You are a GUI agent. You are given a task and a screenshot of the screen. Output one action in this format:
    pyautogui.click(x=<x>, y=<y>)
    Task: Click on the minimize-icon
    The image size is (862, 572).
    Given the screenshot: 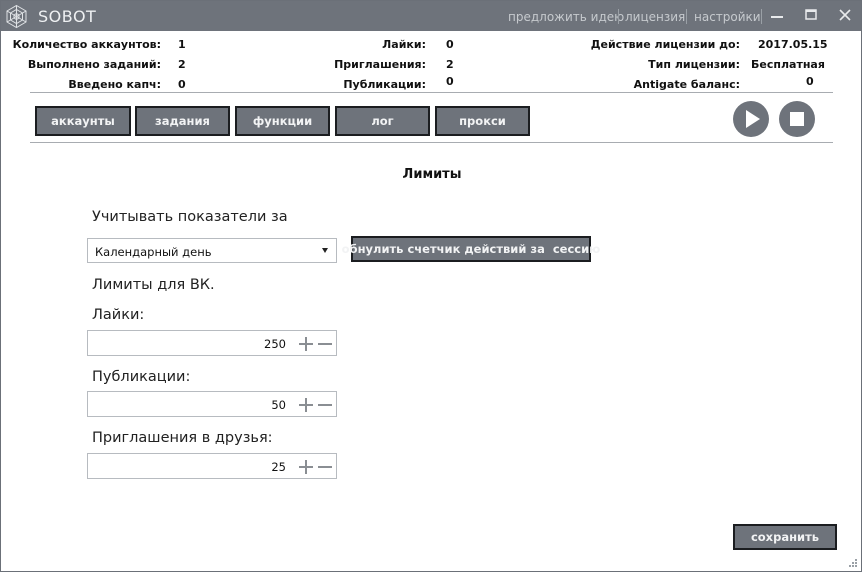 What is the action you would take?
    pyautogui.click(x=777, y=15)
    